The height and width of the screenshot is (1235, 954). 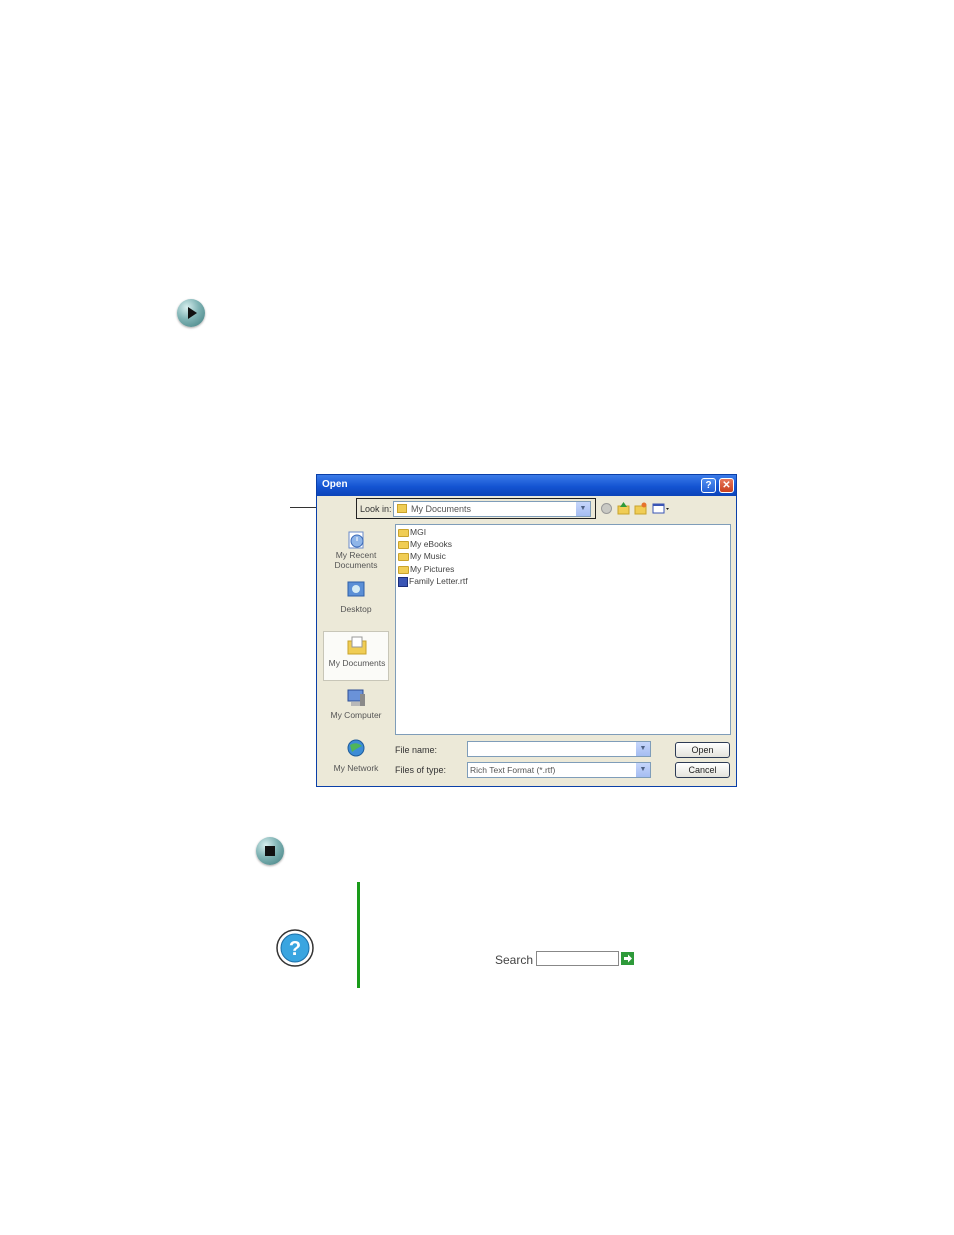 I want to click on file-name-label: File name:, so click(x=416, y=750).